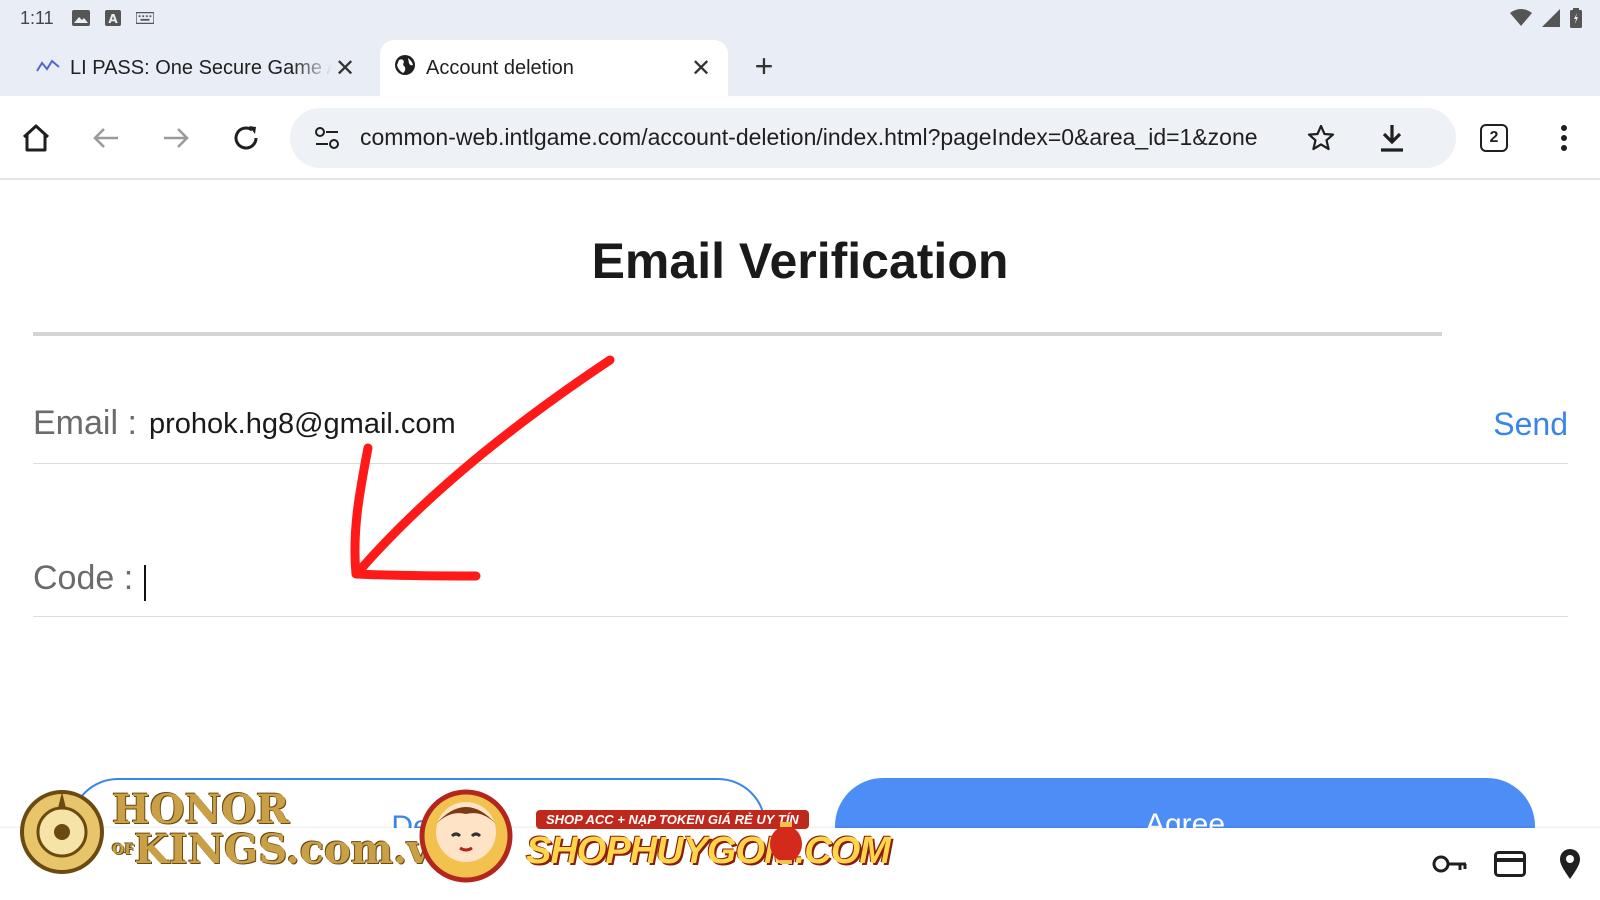  I want to click on key-icon, so click(1450, 864).